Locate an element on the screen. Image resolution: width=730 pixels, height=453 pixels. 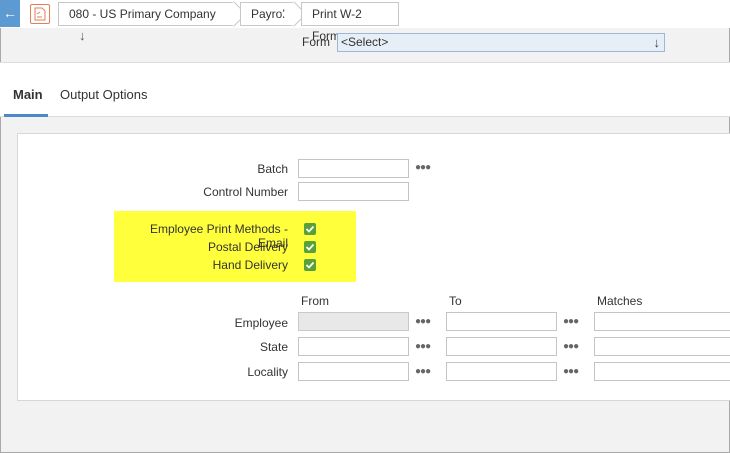
back-arrow-icon: ← is located at coordinates (10, 13).